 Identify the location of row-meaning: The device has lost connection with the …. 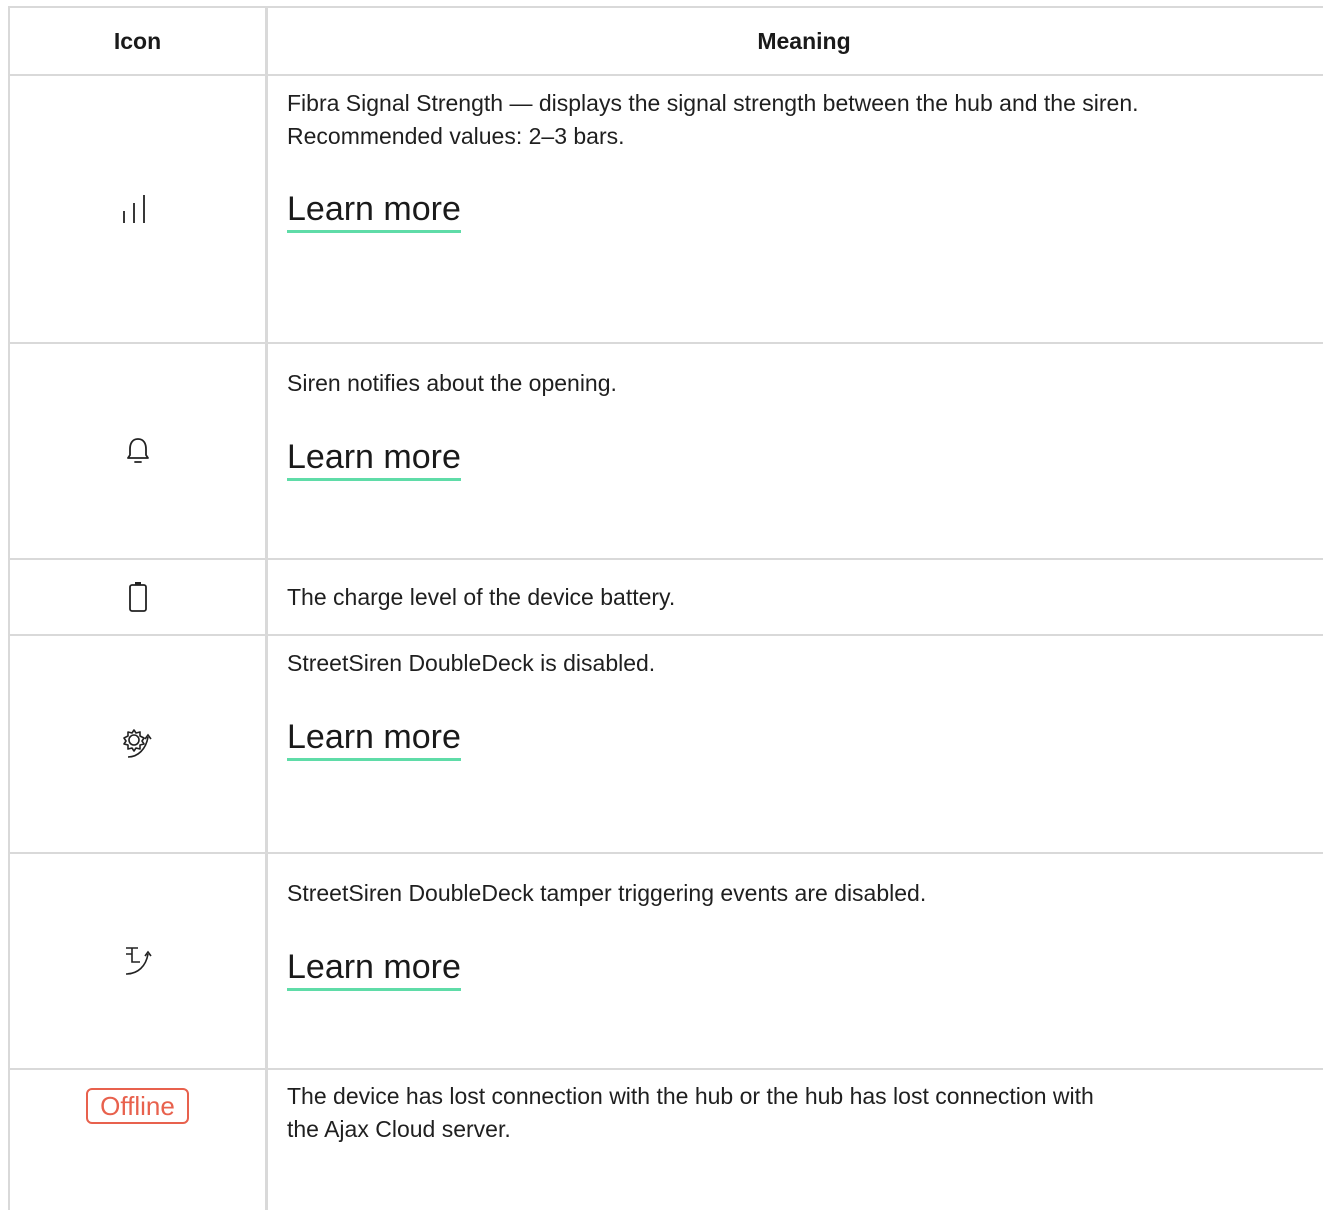
(795, 1140).